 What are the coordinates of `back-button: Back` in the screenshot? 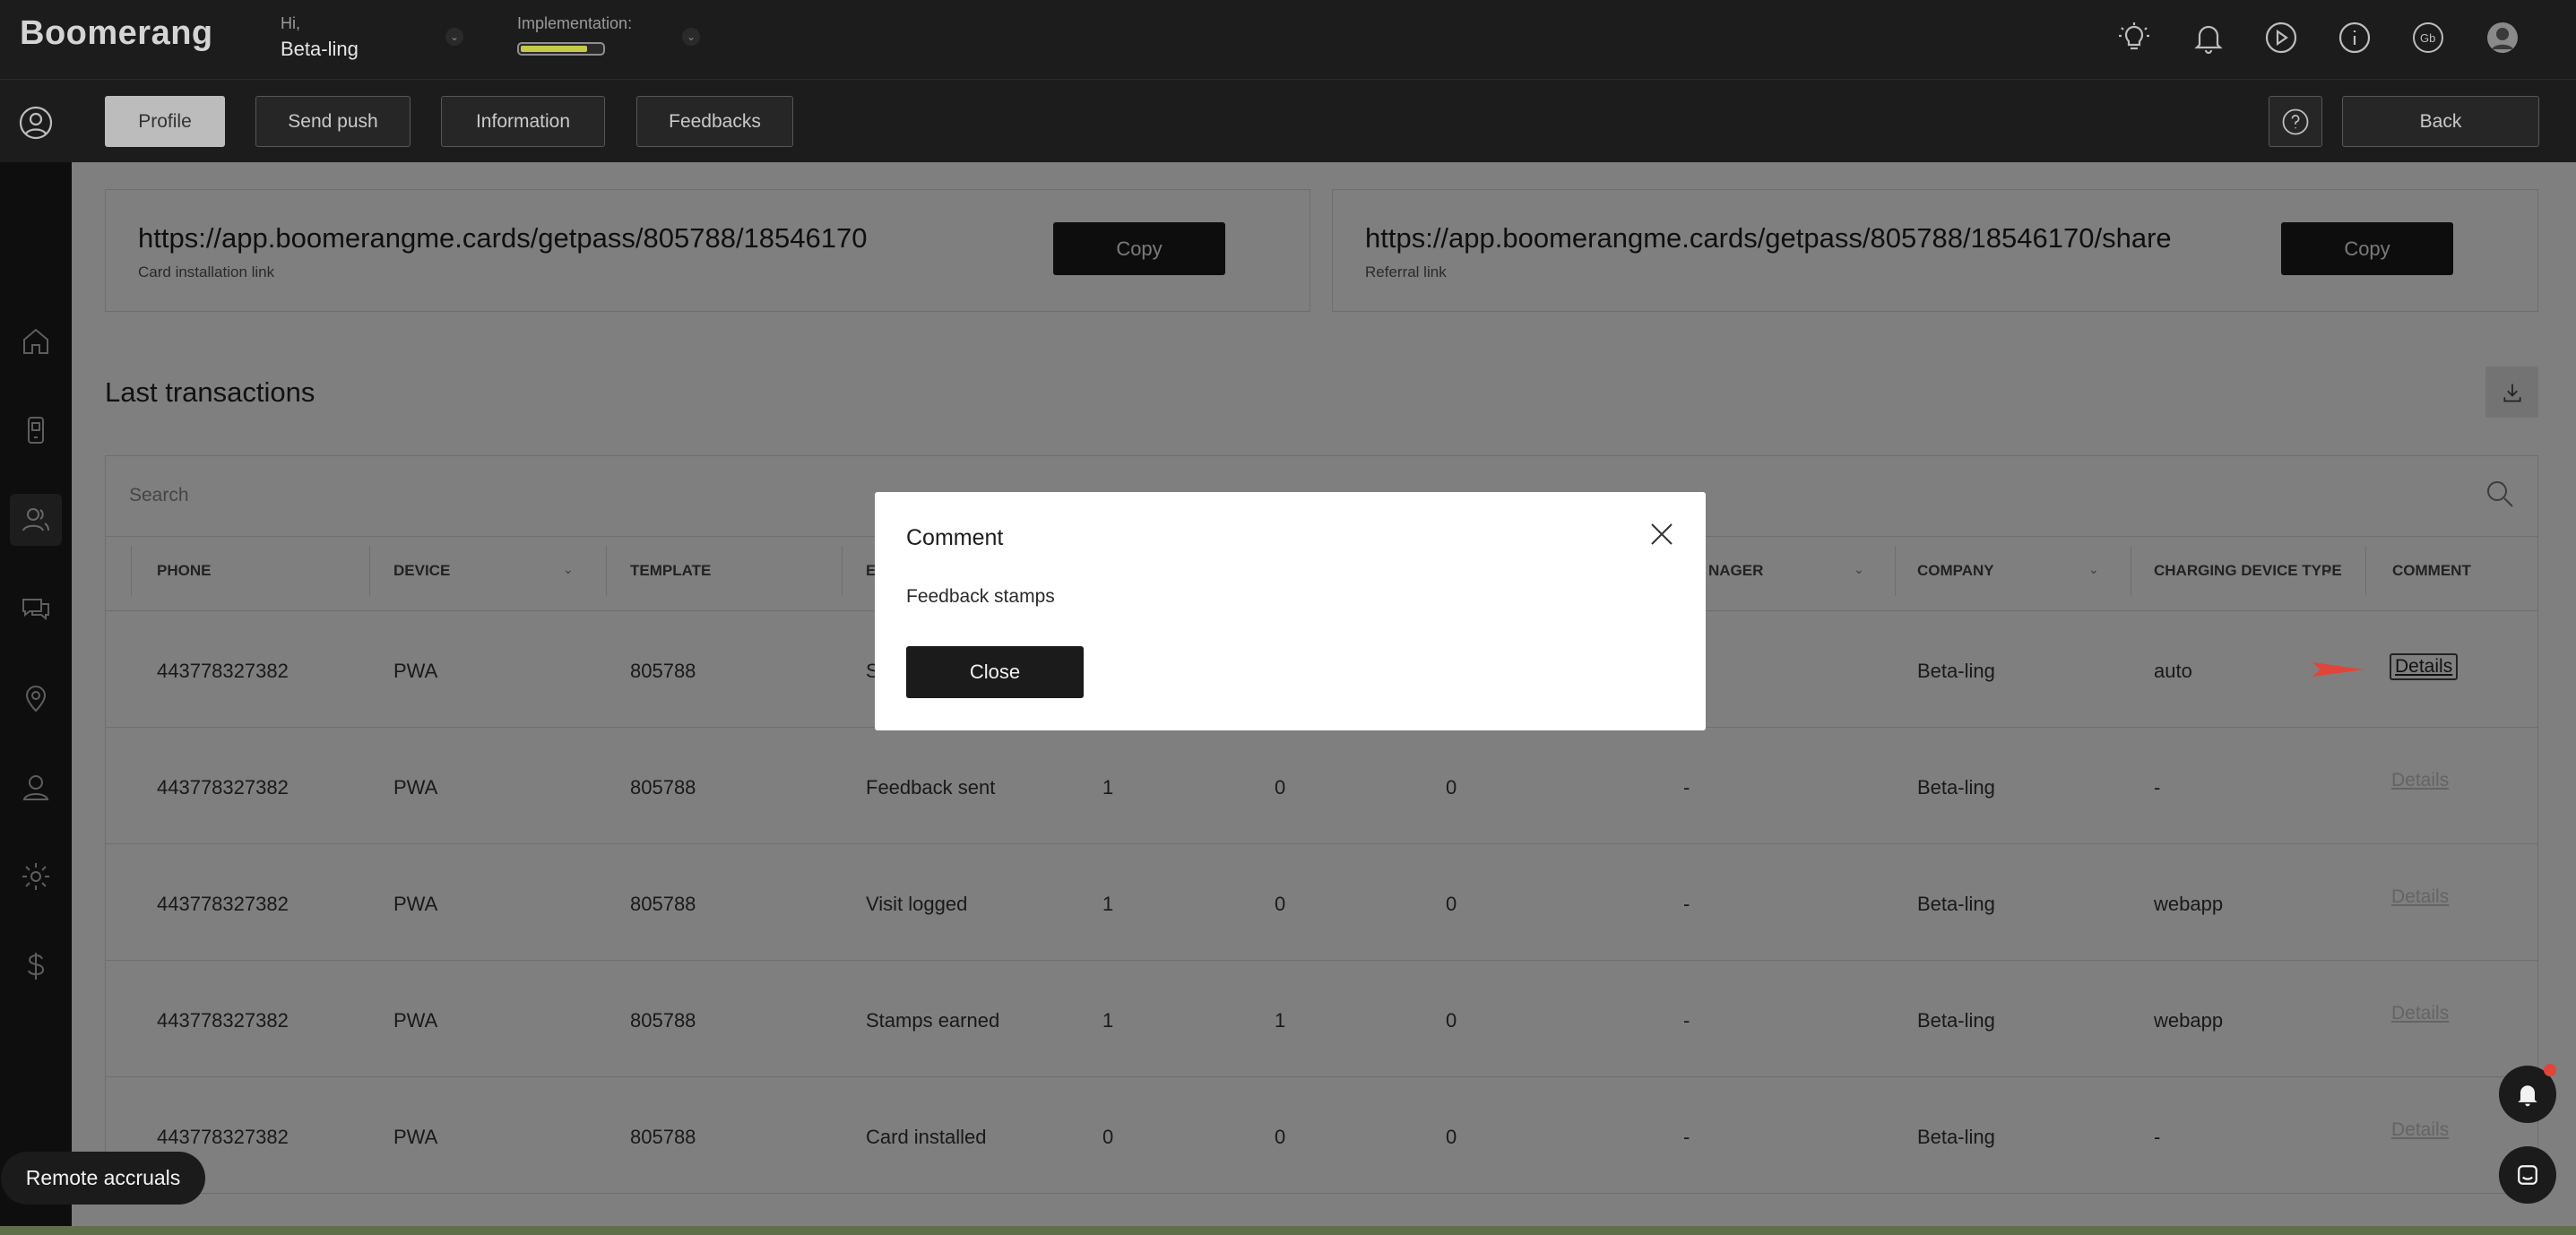 It's located at (2440, 121).